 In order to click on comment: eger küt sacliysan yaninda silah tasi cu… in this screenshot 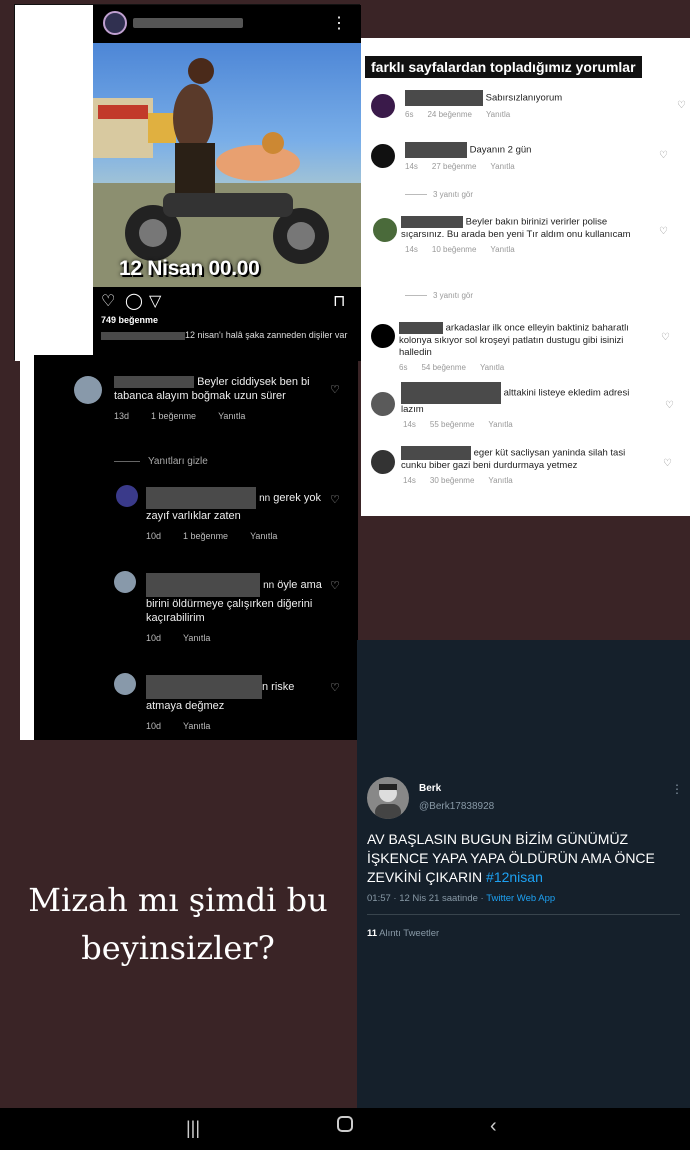, I will do `click(526, 466)`.